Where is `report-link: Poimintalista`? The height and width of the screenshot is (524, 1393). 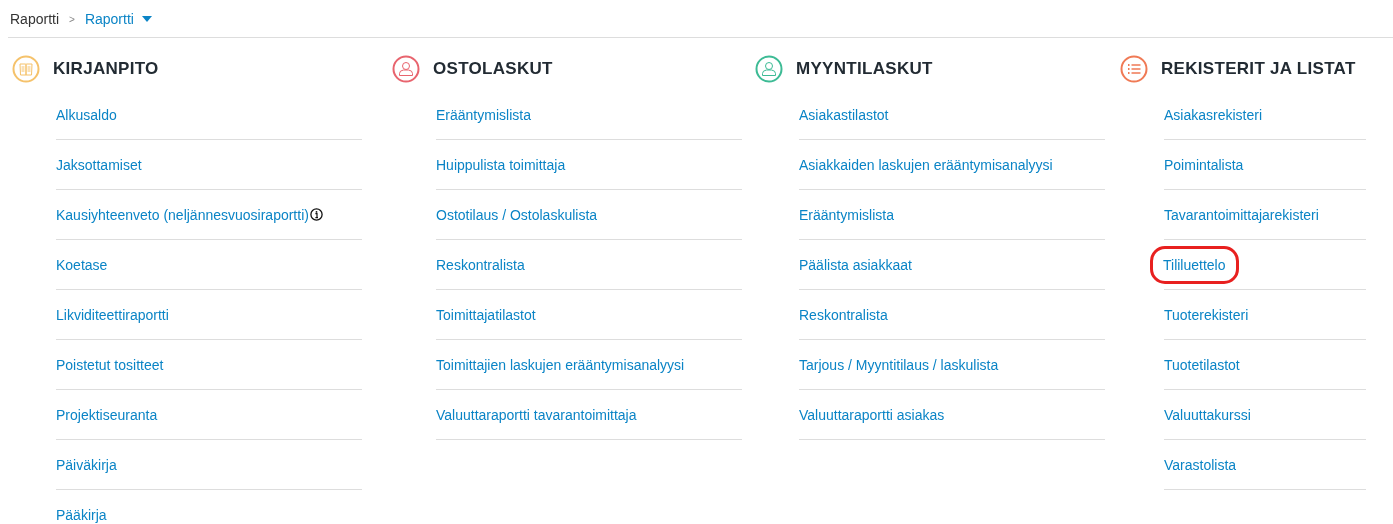 report-link: Poimintalista is located at coordinates (1204, 164).